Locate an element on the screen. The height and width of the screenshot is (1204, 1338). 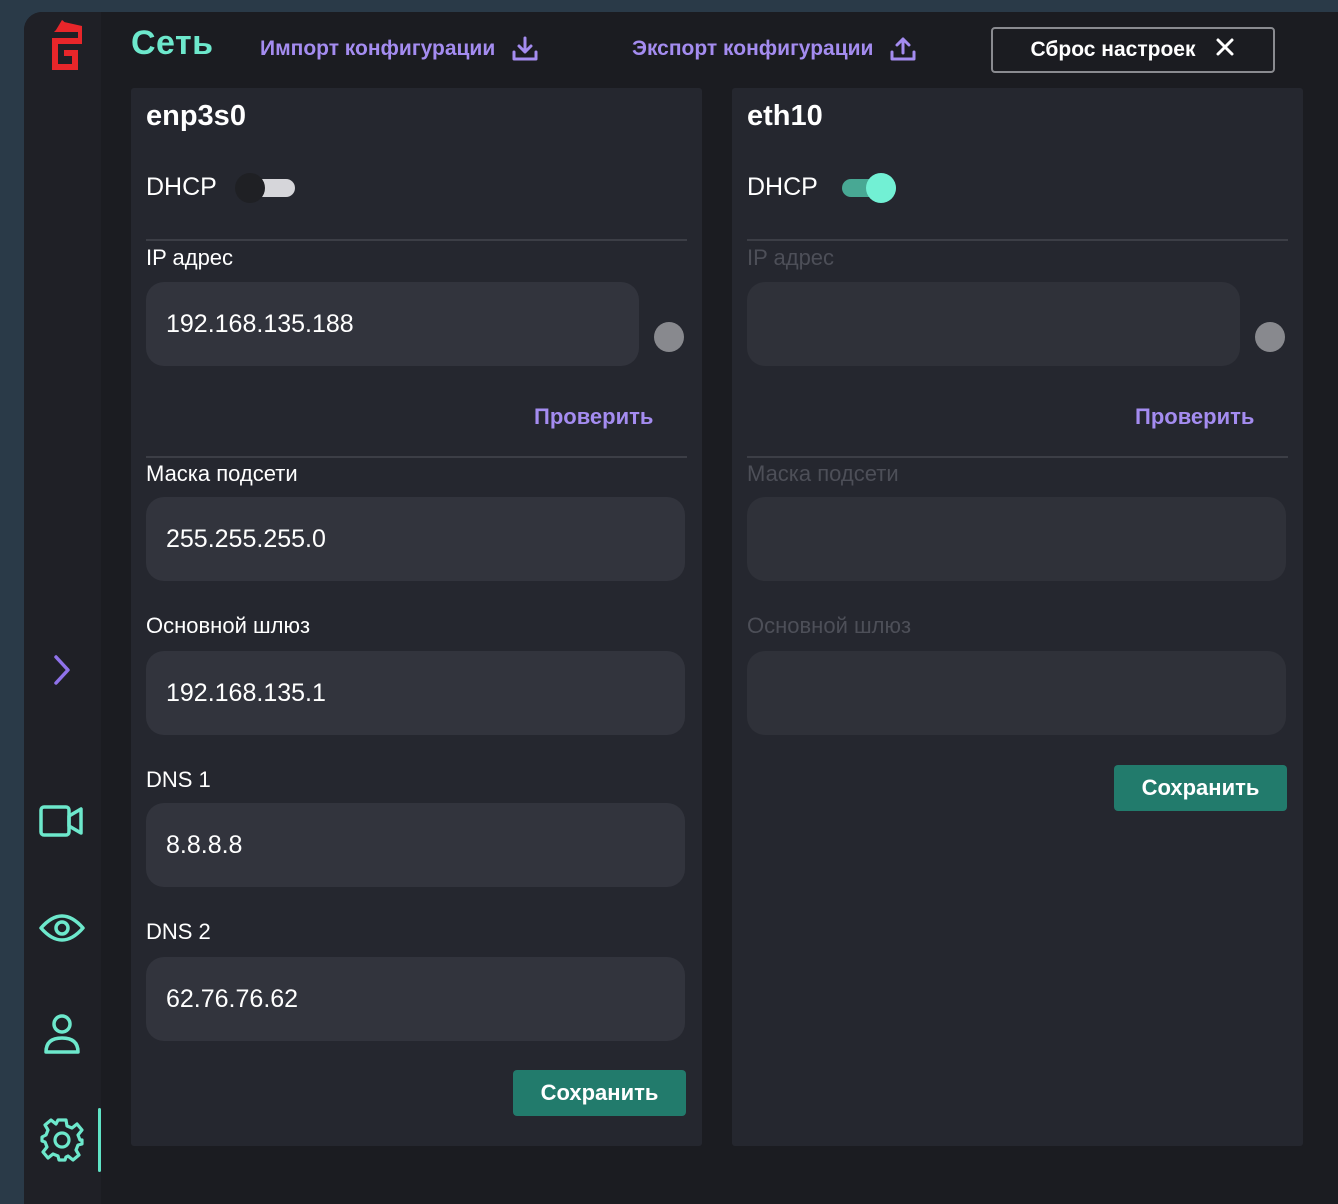
expand-chevron-icon is located at coordinates (62, 670).